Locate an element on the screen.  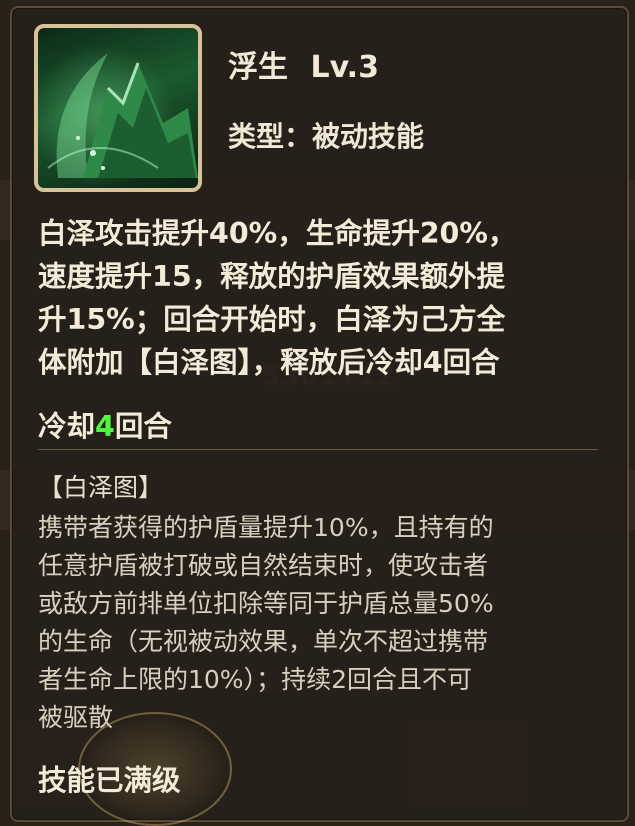
cooldown-value: 4 is located at coordinates (105, 426).